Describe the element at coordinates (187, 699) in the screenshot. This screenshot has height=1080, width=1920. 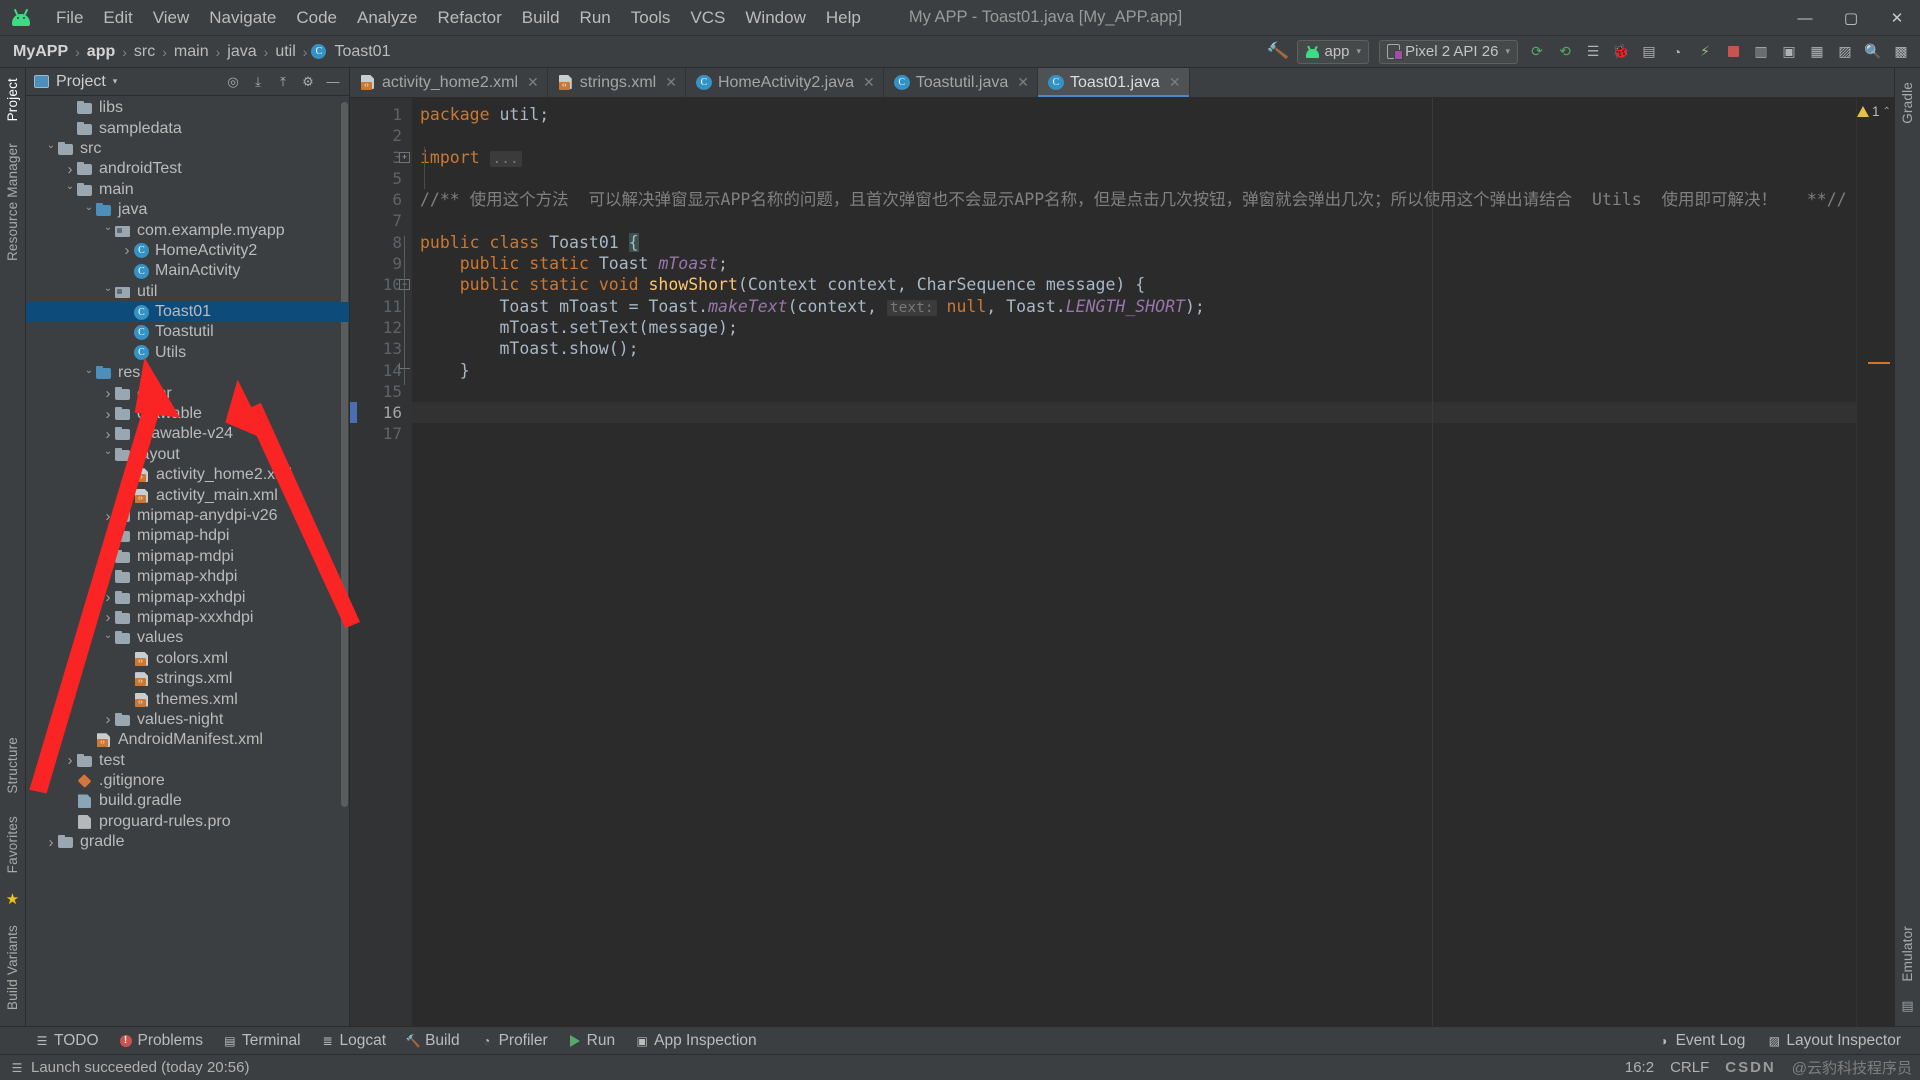
I see `tree-node: themes.xml` at that location.